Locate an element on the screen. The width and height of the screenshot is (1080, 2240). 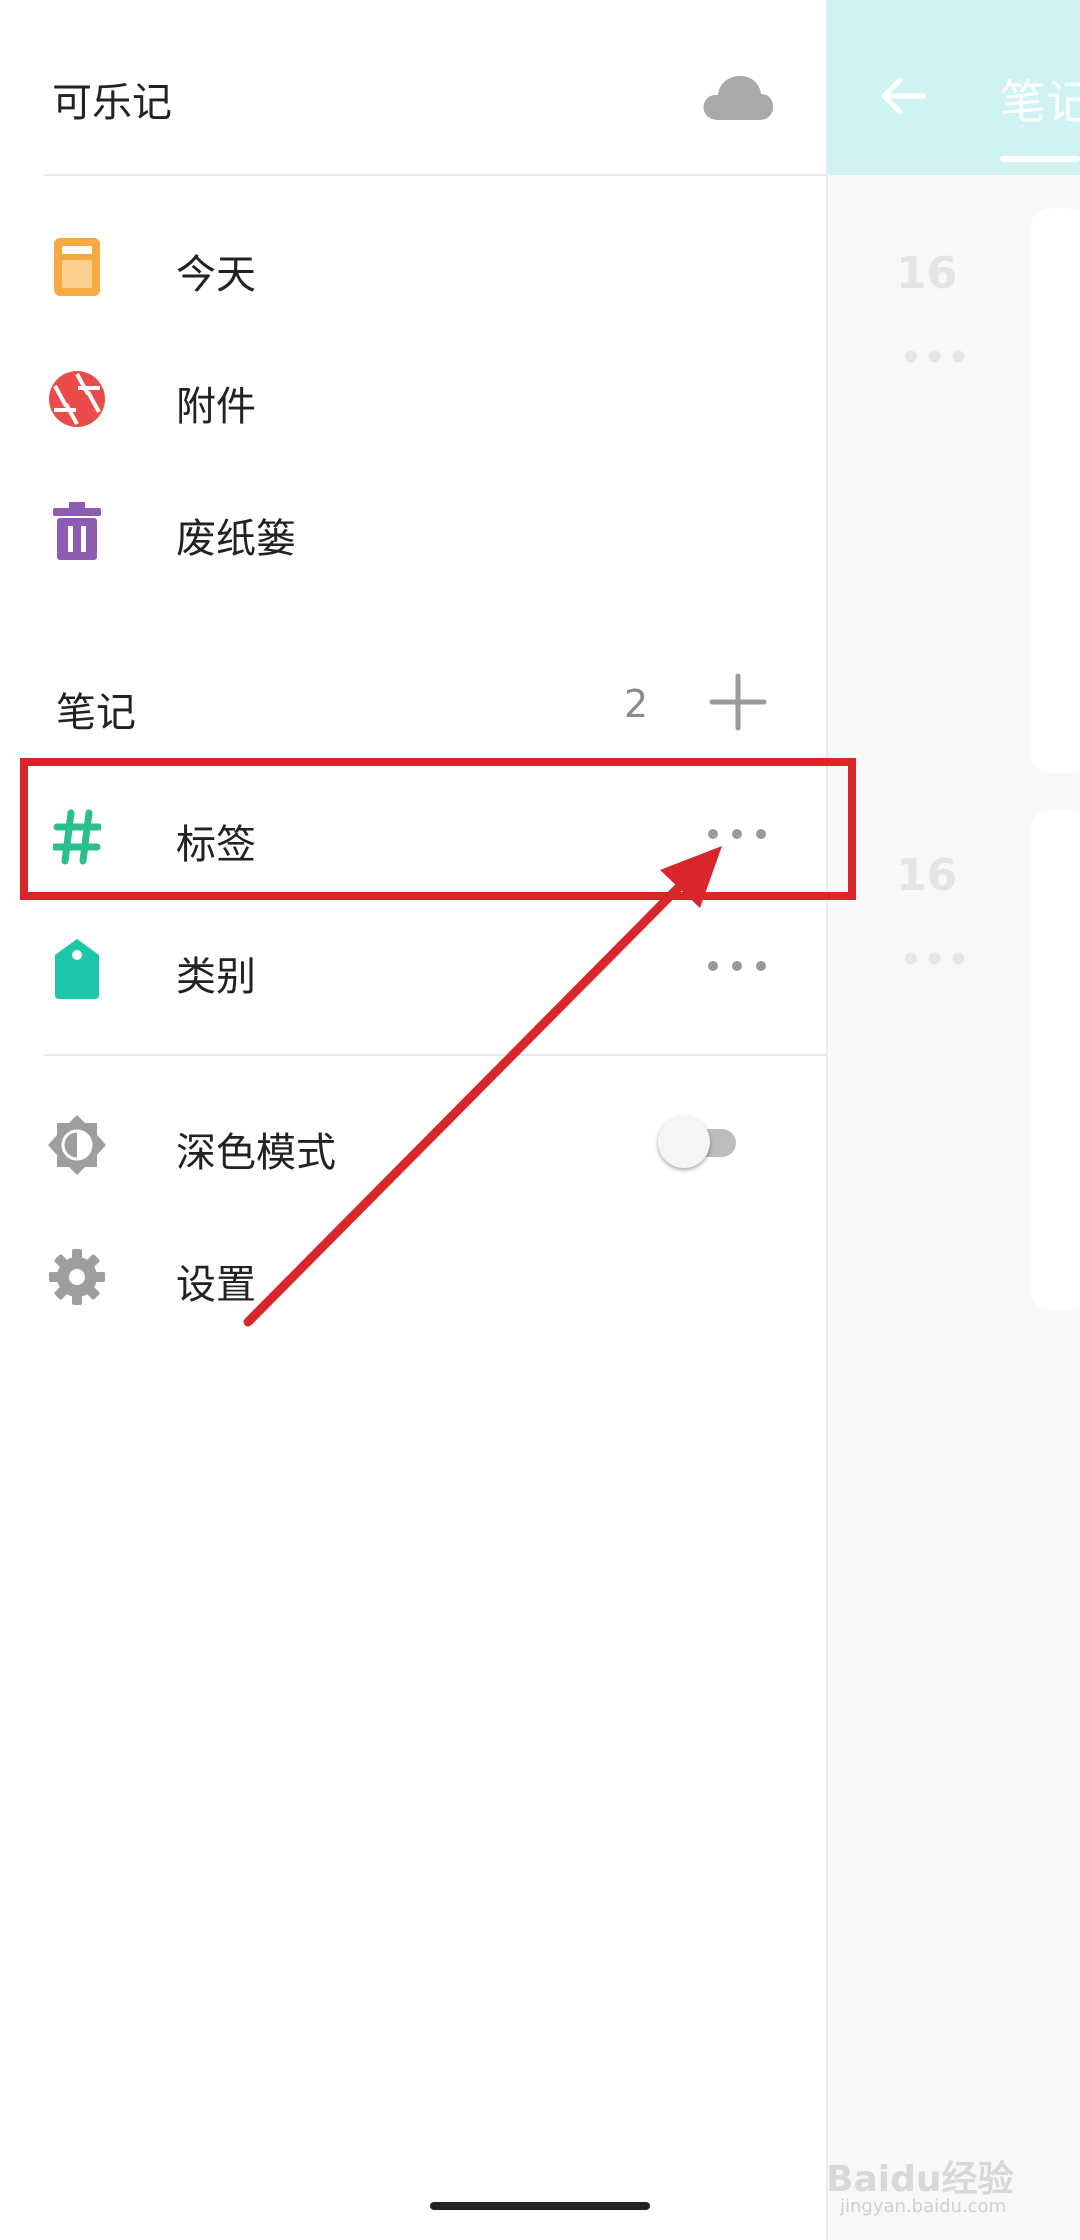
dark-mode-toggle is located at coordinates (701, 1142).